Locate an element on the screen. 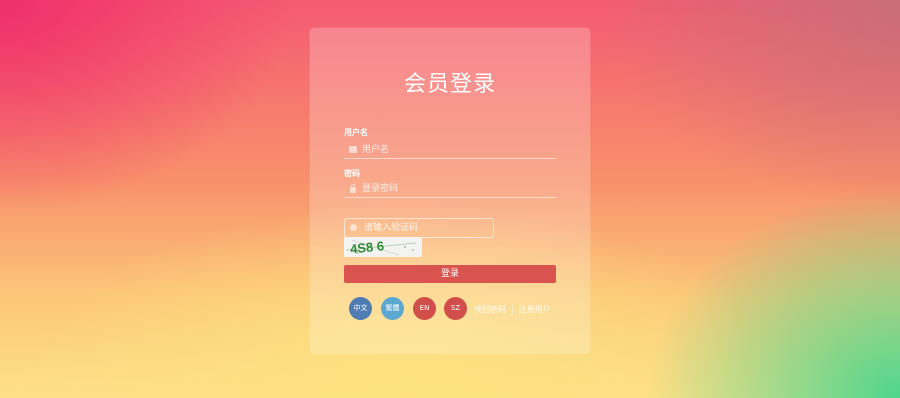 This screenshot has height=398, width=900. shield-icon is located at coordinates (353, 227).